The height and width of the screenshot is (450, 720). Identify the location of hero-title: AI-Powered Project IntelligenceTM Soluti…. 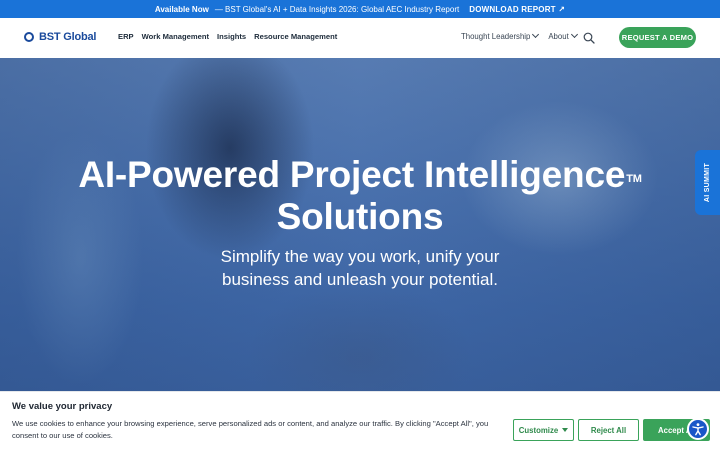
(360, 195).